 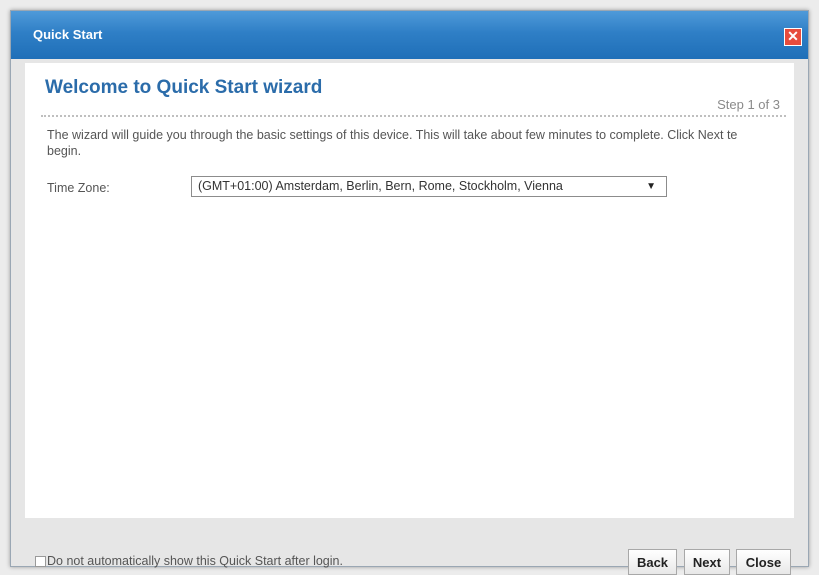 I want to click on auto-show-checkbox, so click(x=40, y=561).